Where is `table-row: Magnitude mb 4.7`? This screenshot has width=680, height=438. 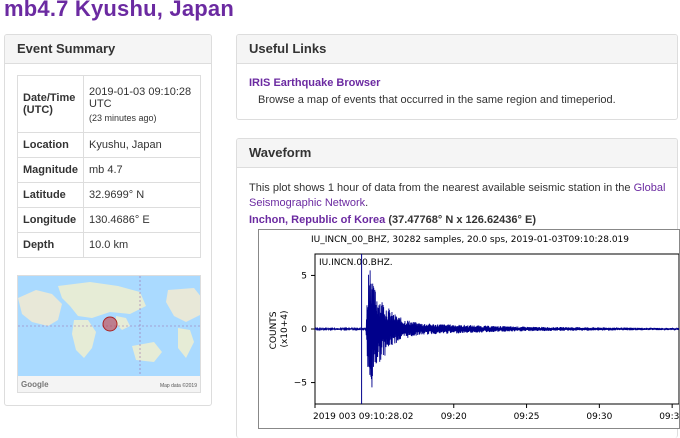 table-row: Magnitude mb 4.7 is located at coordinates (109, 170).